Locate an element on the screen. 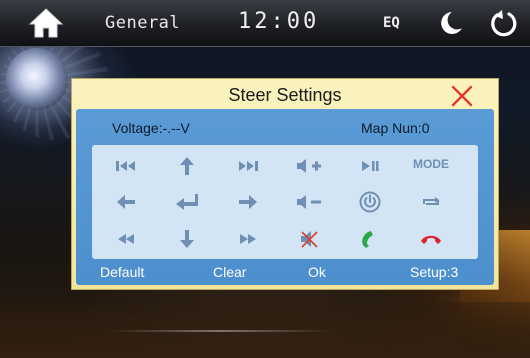 This screenshot has height=358, width=530. eq-button: EQ is located at coordinates (391, 23).